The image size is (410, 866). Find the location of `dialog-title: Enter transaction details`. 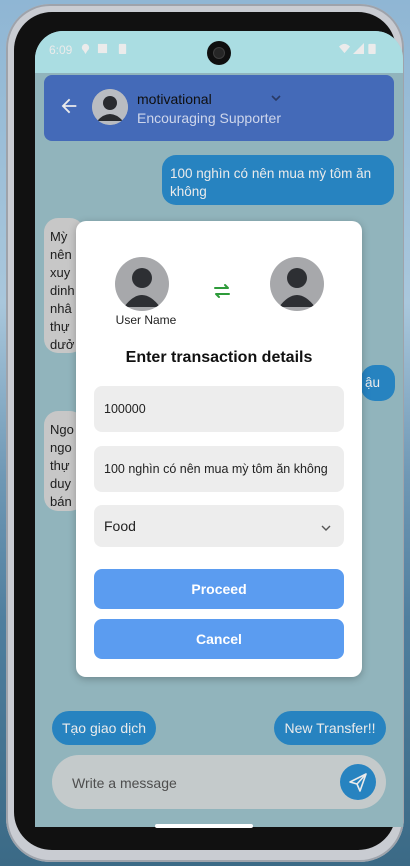

dialog-title: Enter transaction details is located at coordinates (219, 357).